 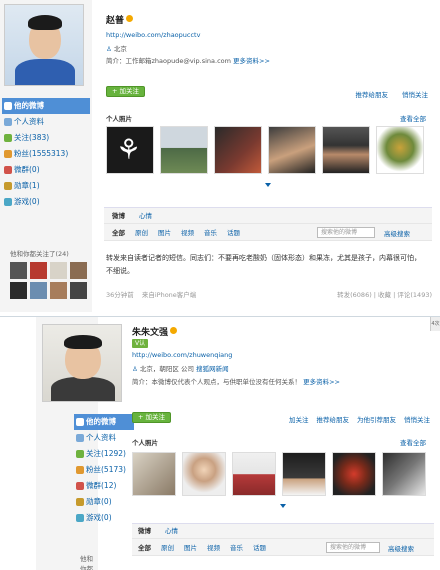 I want to click on nav-item-medals: 勋章(0), so click(x=104, y=502).